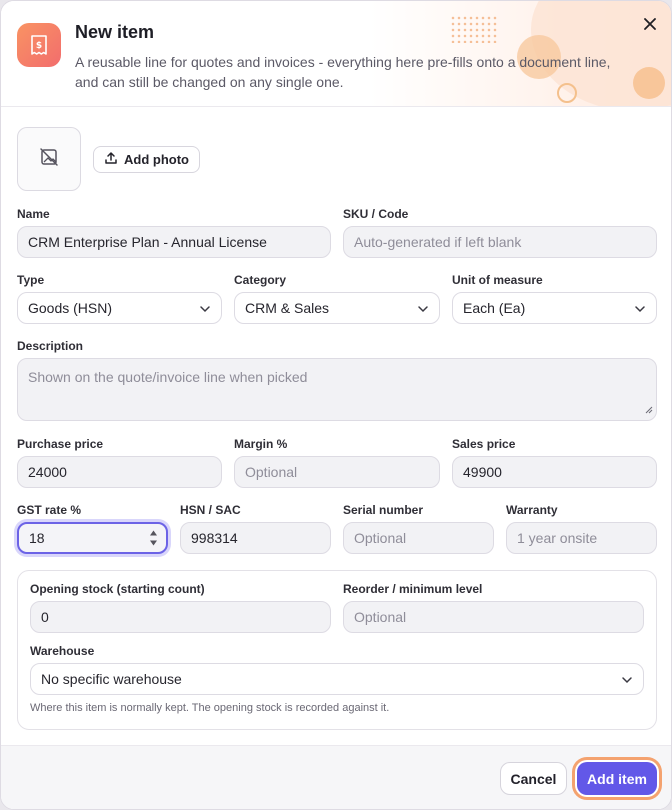 The width and height of the screenshot is (672, 810). What do you see at coordinates (156, 159) in the screenshot?
I see `add-photo-label: Add photo` at bounding box center [156, 159].